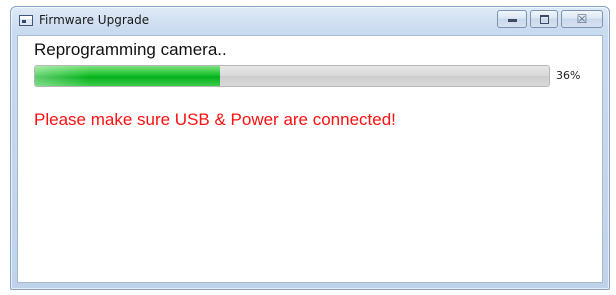  I want to click on window-title: Firmware Upgrade, so click(94, 20).